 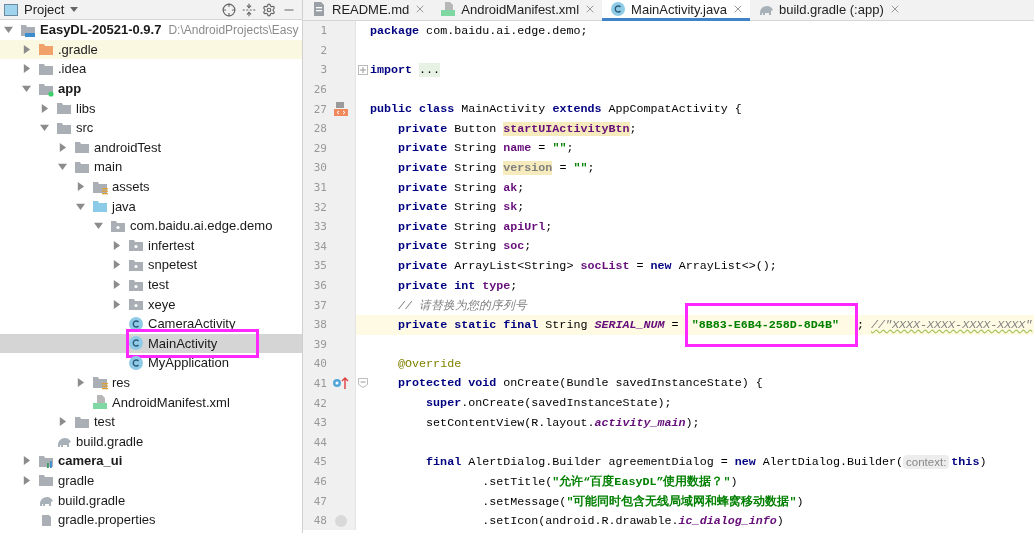 What do you see at coordinates (319, 305) in the screenshot?
I see `line-number: 37` at bounding box center [319, 305].